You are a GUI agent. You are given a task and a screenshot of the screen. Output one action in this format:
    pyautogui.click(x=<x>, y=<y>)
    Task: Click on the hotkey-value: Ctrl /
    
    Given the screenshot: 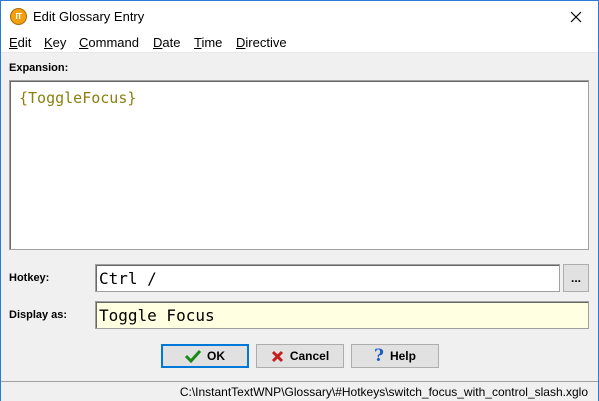 What is the action you would take?
    pyautogui.click(x=128, y=278)
    